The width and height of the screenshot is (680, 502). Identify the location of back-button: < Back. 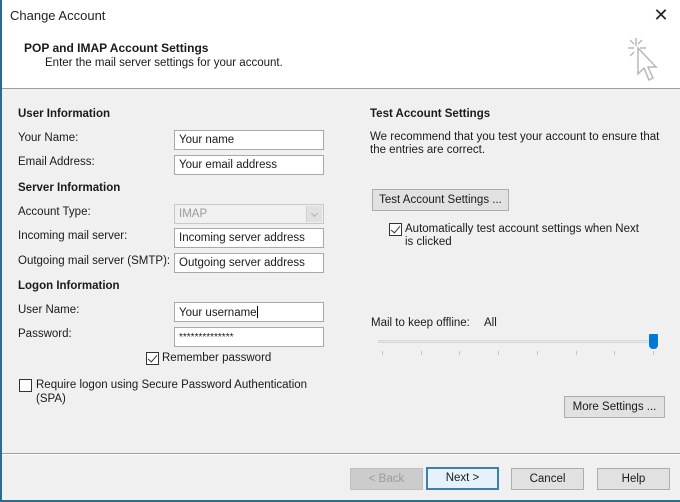
(386, 479).